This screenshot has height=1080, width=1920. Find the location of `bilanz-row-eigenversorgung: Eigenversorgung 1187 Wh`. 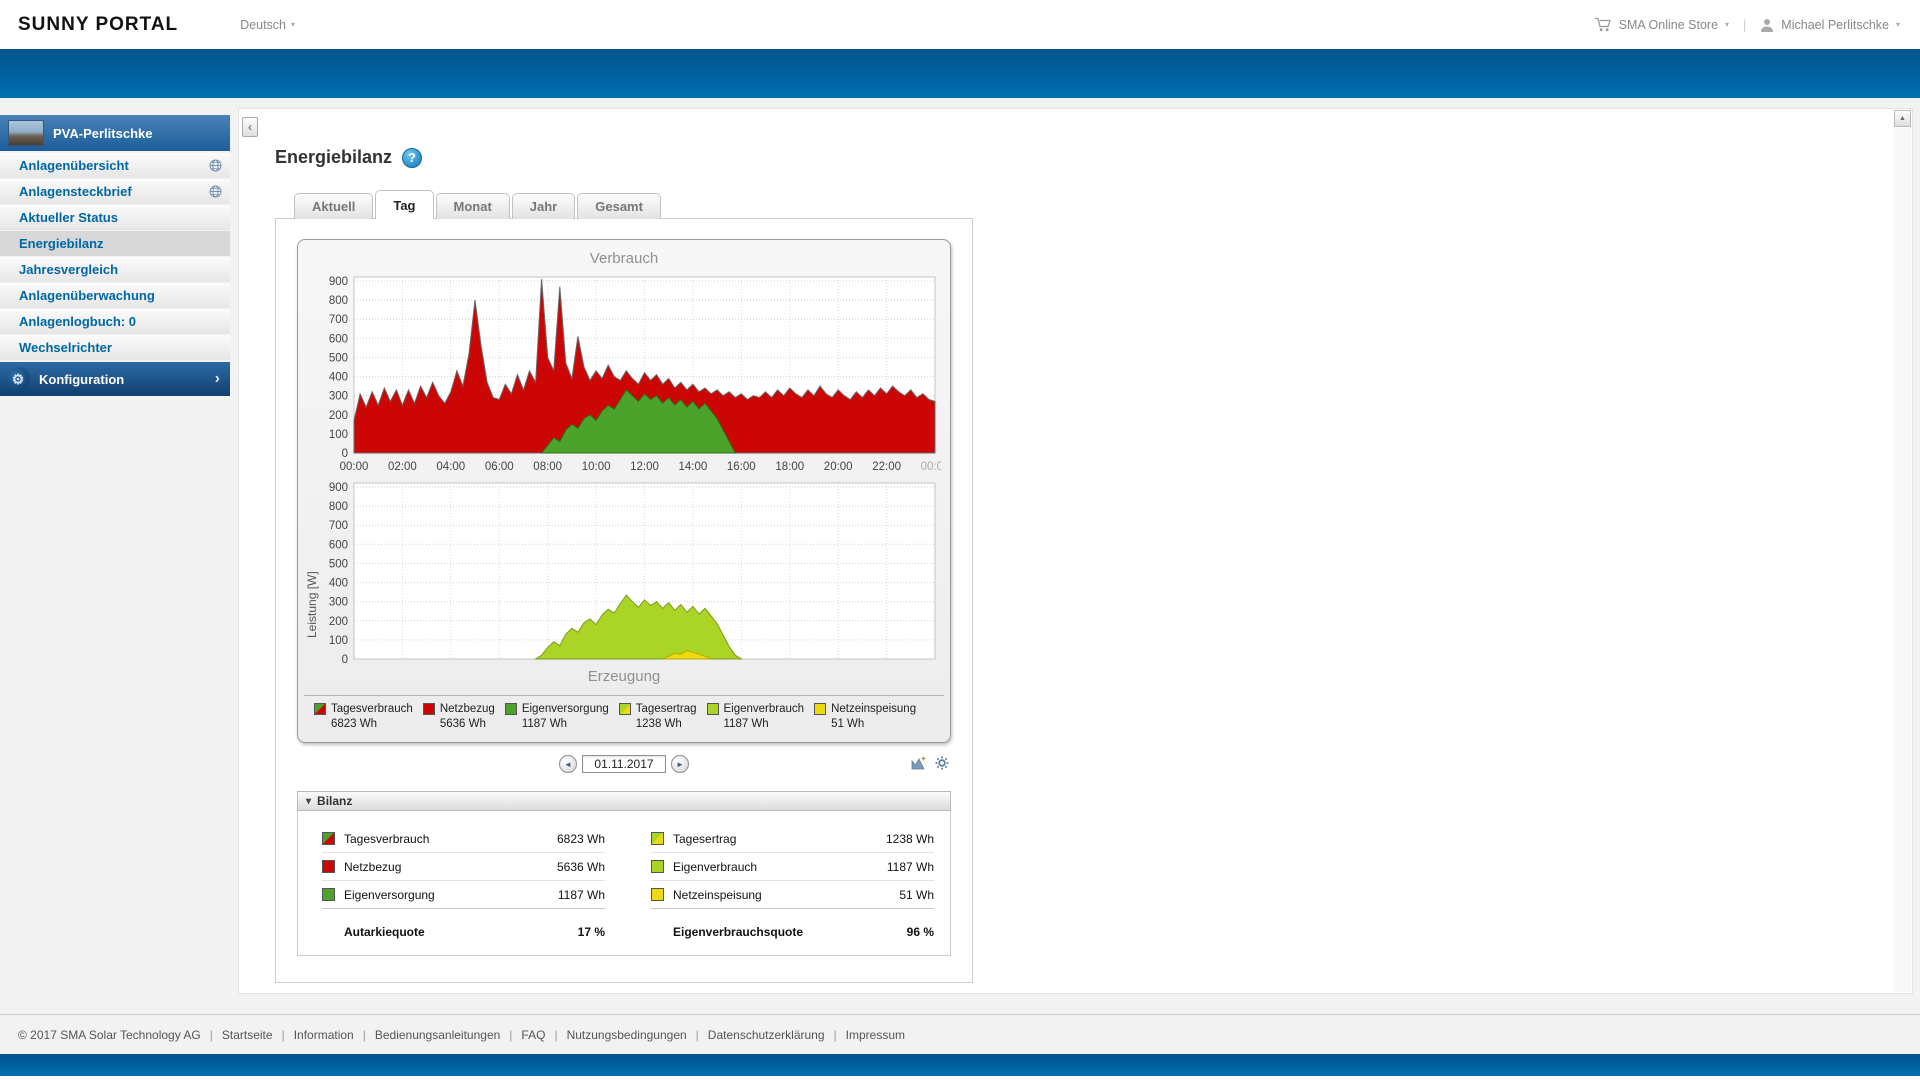

bilanz-row-eigenversorgung: Eigenversorgung 1187 Wh is located at coordinates (463, 895).